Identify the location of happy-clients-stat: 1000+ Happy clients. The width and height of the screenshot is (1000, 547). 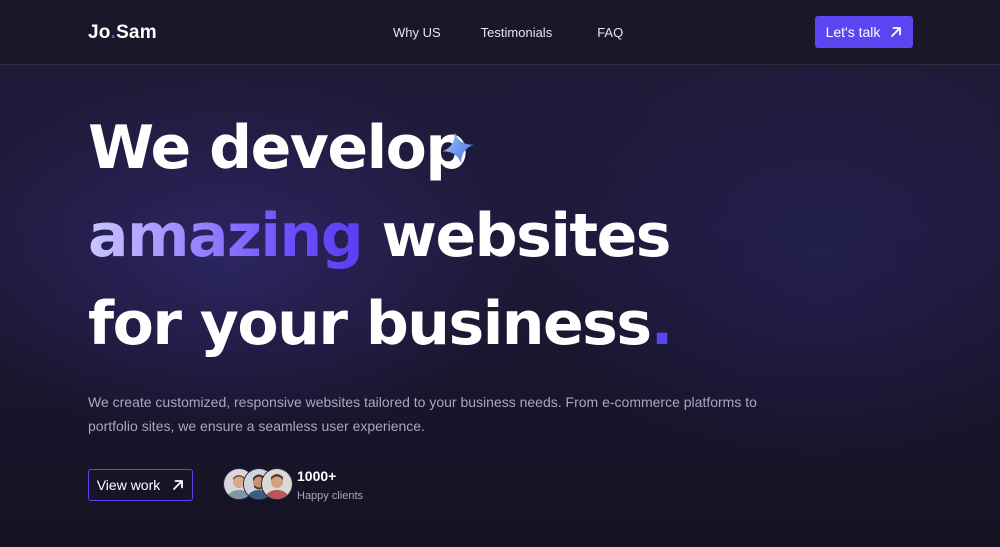
(330, 485).